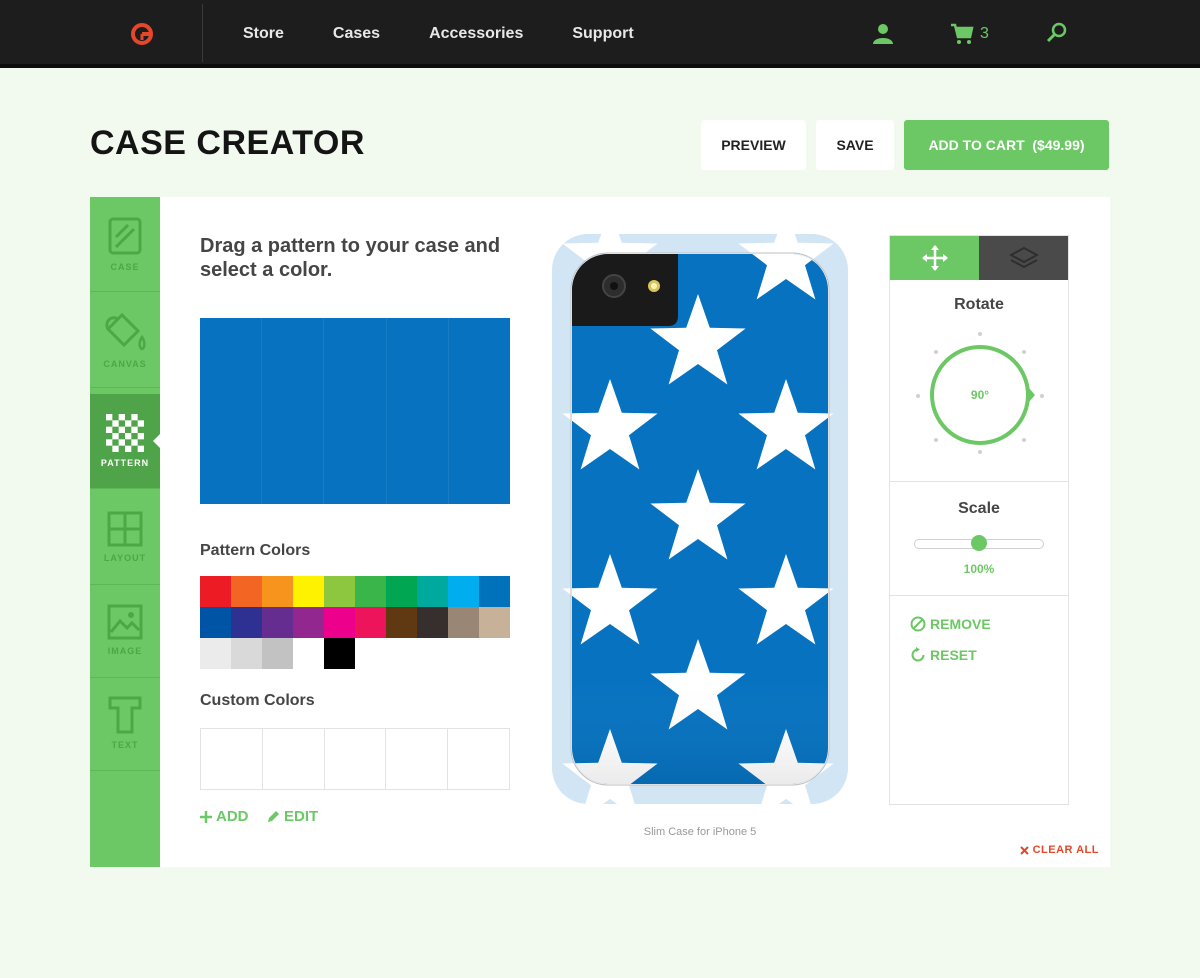 This screenshot has width=1200, height=978. I want to click on sidebar-item-label: PATTERN, so click(125, 463).